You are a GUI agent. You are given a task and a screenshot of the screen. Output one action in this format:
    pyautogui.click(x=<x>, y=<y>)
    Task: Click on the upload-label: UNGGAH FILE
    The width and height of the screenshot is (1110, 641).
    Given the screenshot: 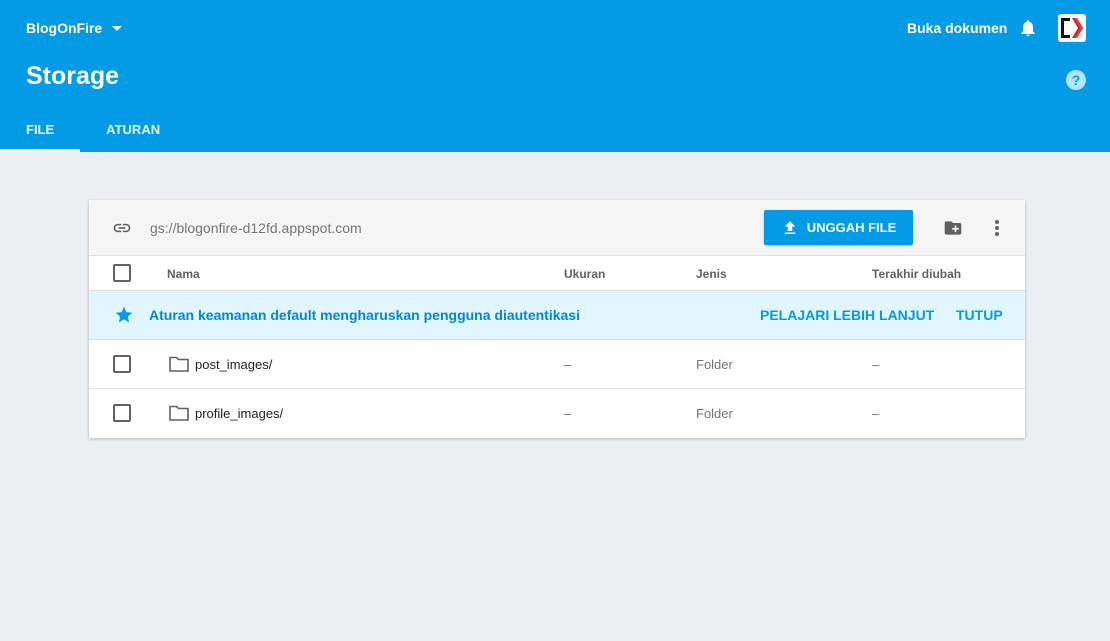 What is the action you would take?
    pyautogui.click(x=851, y=227)
    